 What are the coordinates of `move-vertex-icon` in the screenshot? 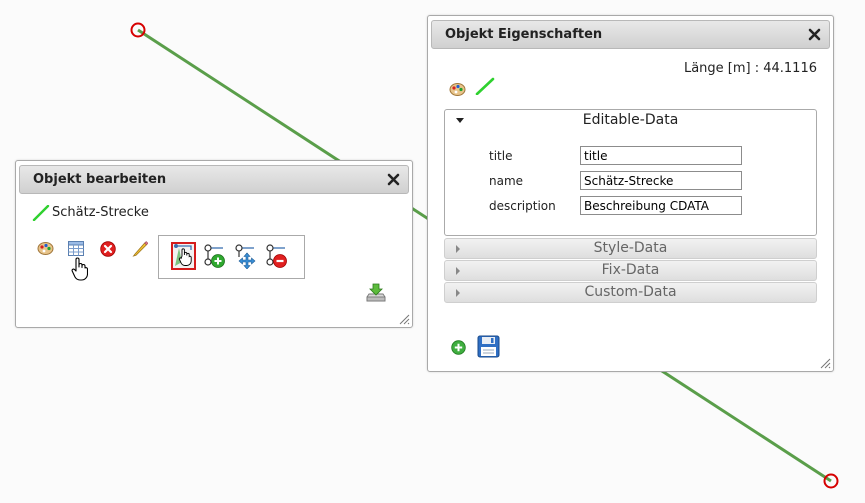 It's located at (245, 256).